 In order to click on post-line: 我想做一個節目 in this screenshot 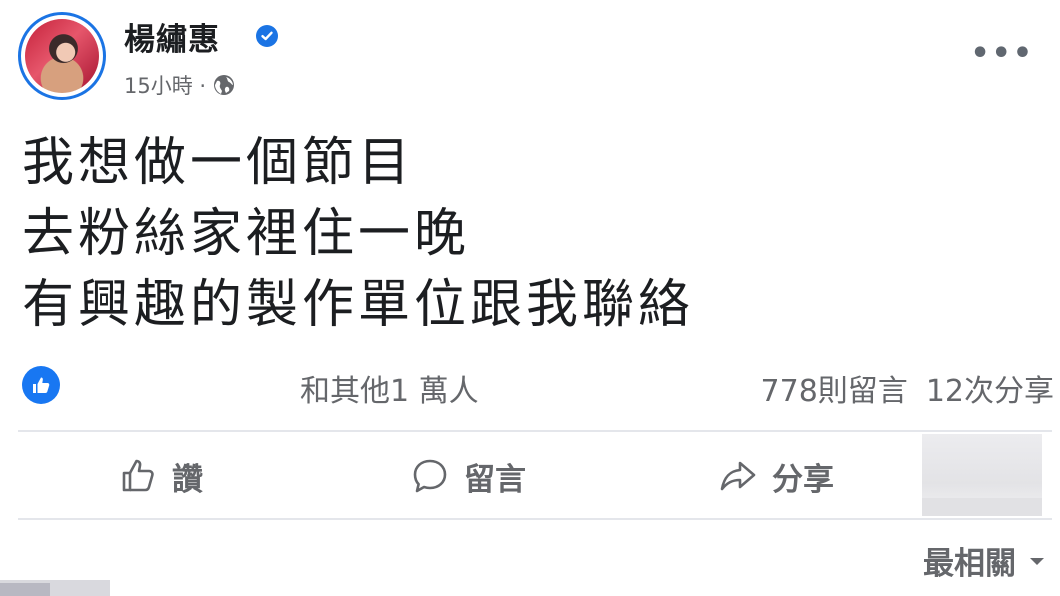, I will do `click(218, 163)`.